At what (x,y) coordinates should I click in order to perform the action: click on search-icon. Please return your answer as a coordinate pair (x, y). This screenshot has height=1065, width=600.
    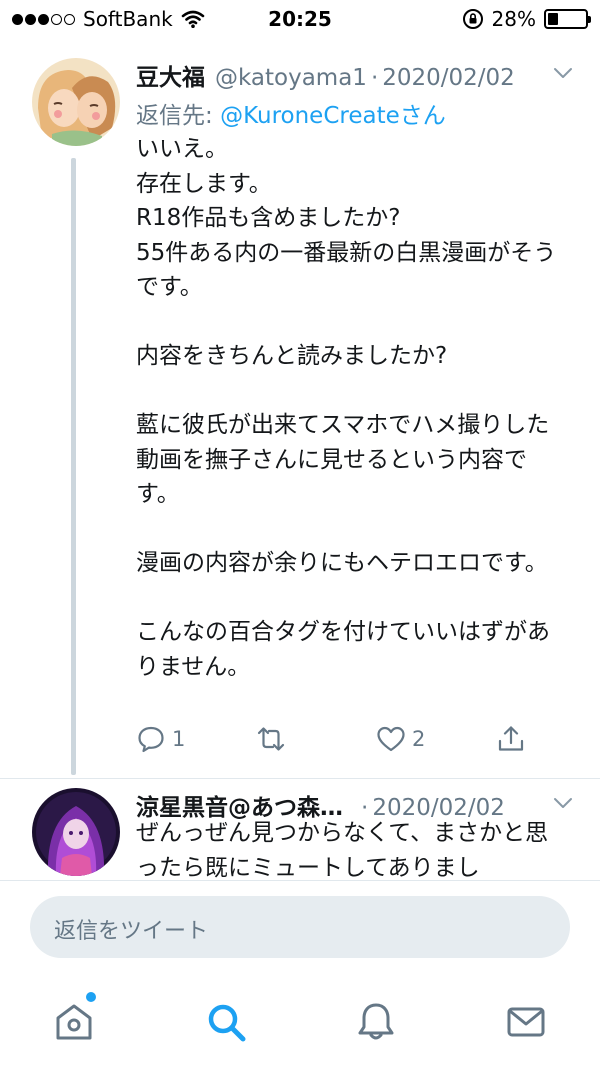
    Looking at the image, I should click on (227, 1023).